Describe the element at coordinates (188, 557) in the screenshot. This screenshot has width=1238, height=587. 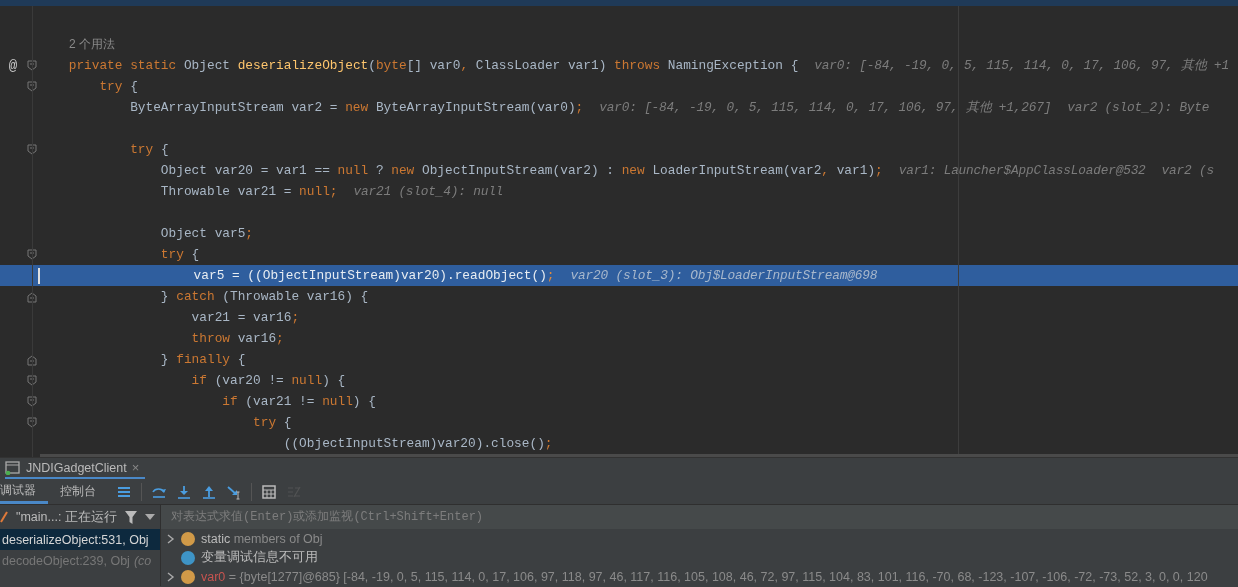
I see `info-icon` at that location.